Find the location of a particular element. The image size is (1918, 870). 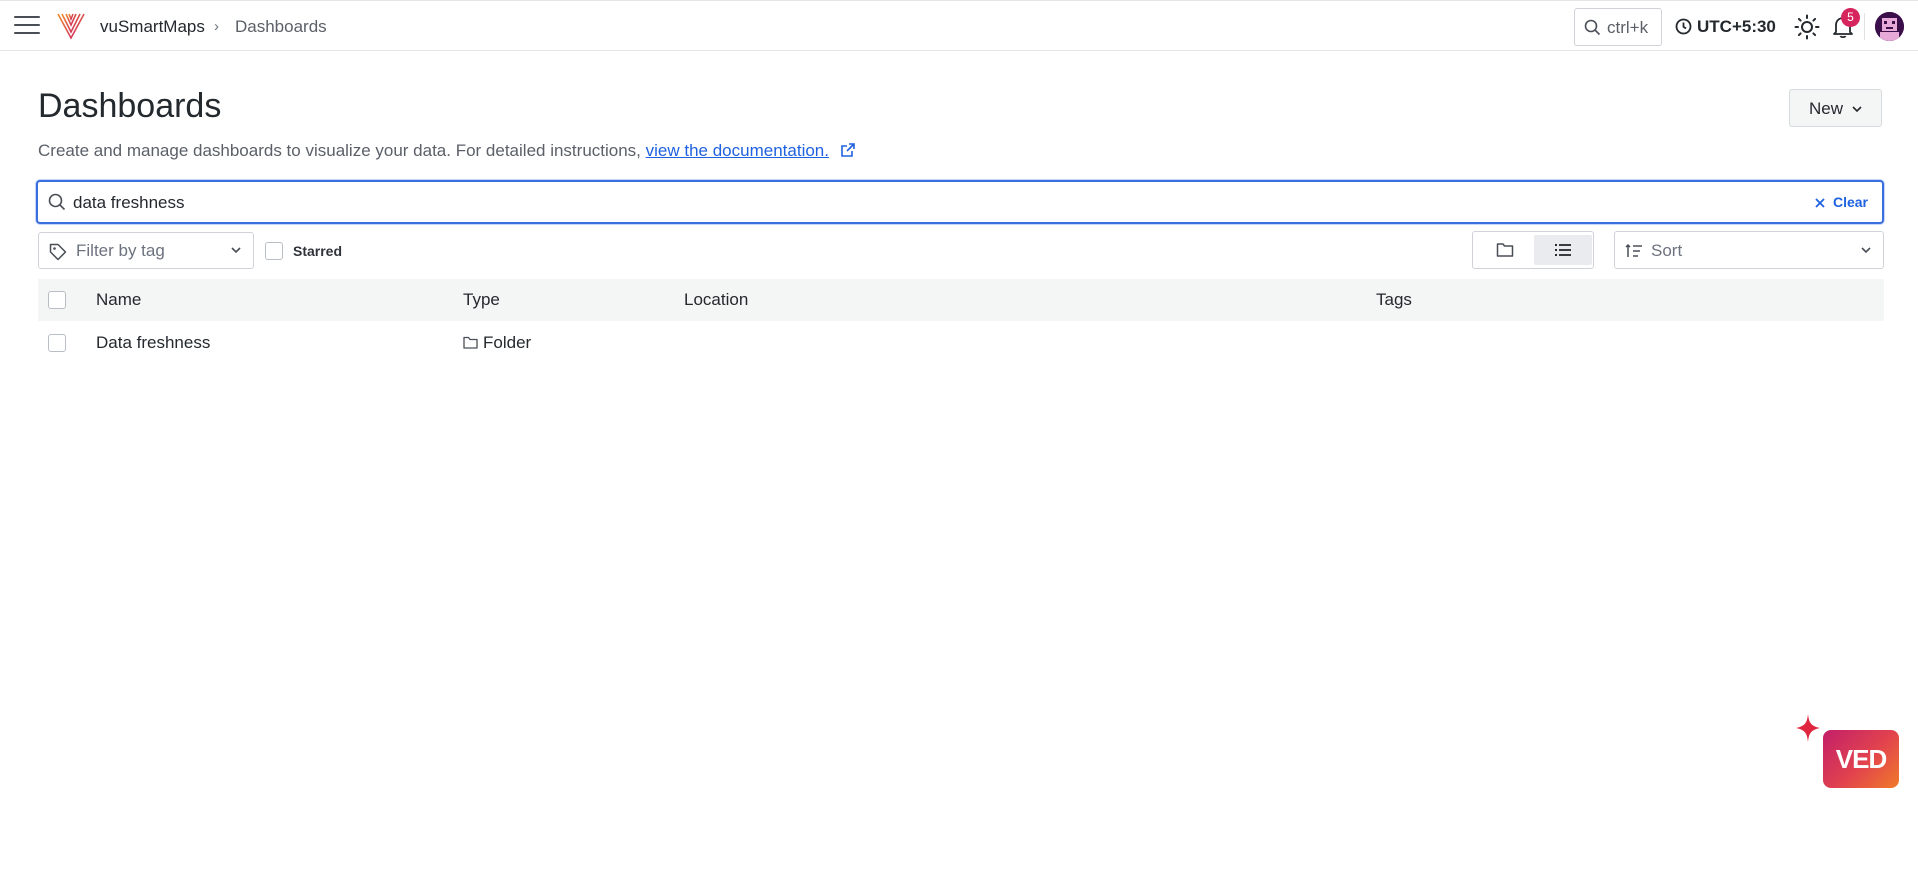

user-avatar-icon is located at coordinates (1889, 26).